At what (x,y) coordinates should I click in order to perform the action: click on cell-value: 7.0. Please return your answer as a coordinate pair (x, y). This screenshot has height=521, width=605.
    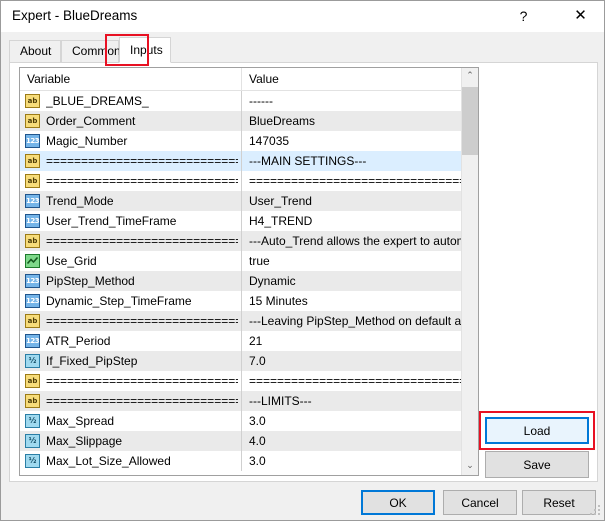
    Looking at the image, I should click on (351, 361).